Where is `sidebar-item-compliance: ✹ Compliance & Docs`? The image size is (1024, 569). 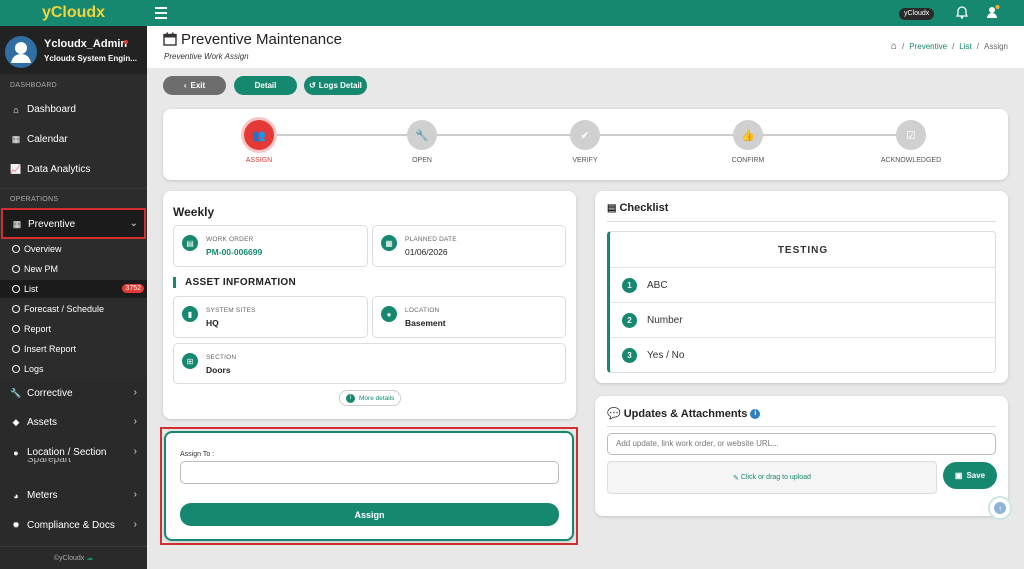 sidebar-item-compliance: ✹ Compliance & Docs is located at coordinates (62, 525).